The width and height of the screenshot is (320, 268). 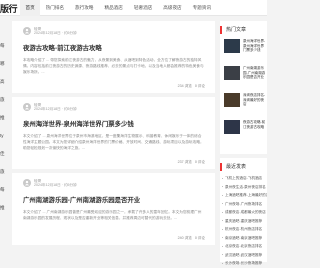 I want to click on post-title: 泉州海洋世界-泉州海洋世界门票多少钱, so click(x=113, y=123).